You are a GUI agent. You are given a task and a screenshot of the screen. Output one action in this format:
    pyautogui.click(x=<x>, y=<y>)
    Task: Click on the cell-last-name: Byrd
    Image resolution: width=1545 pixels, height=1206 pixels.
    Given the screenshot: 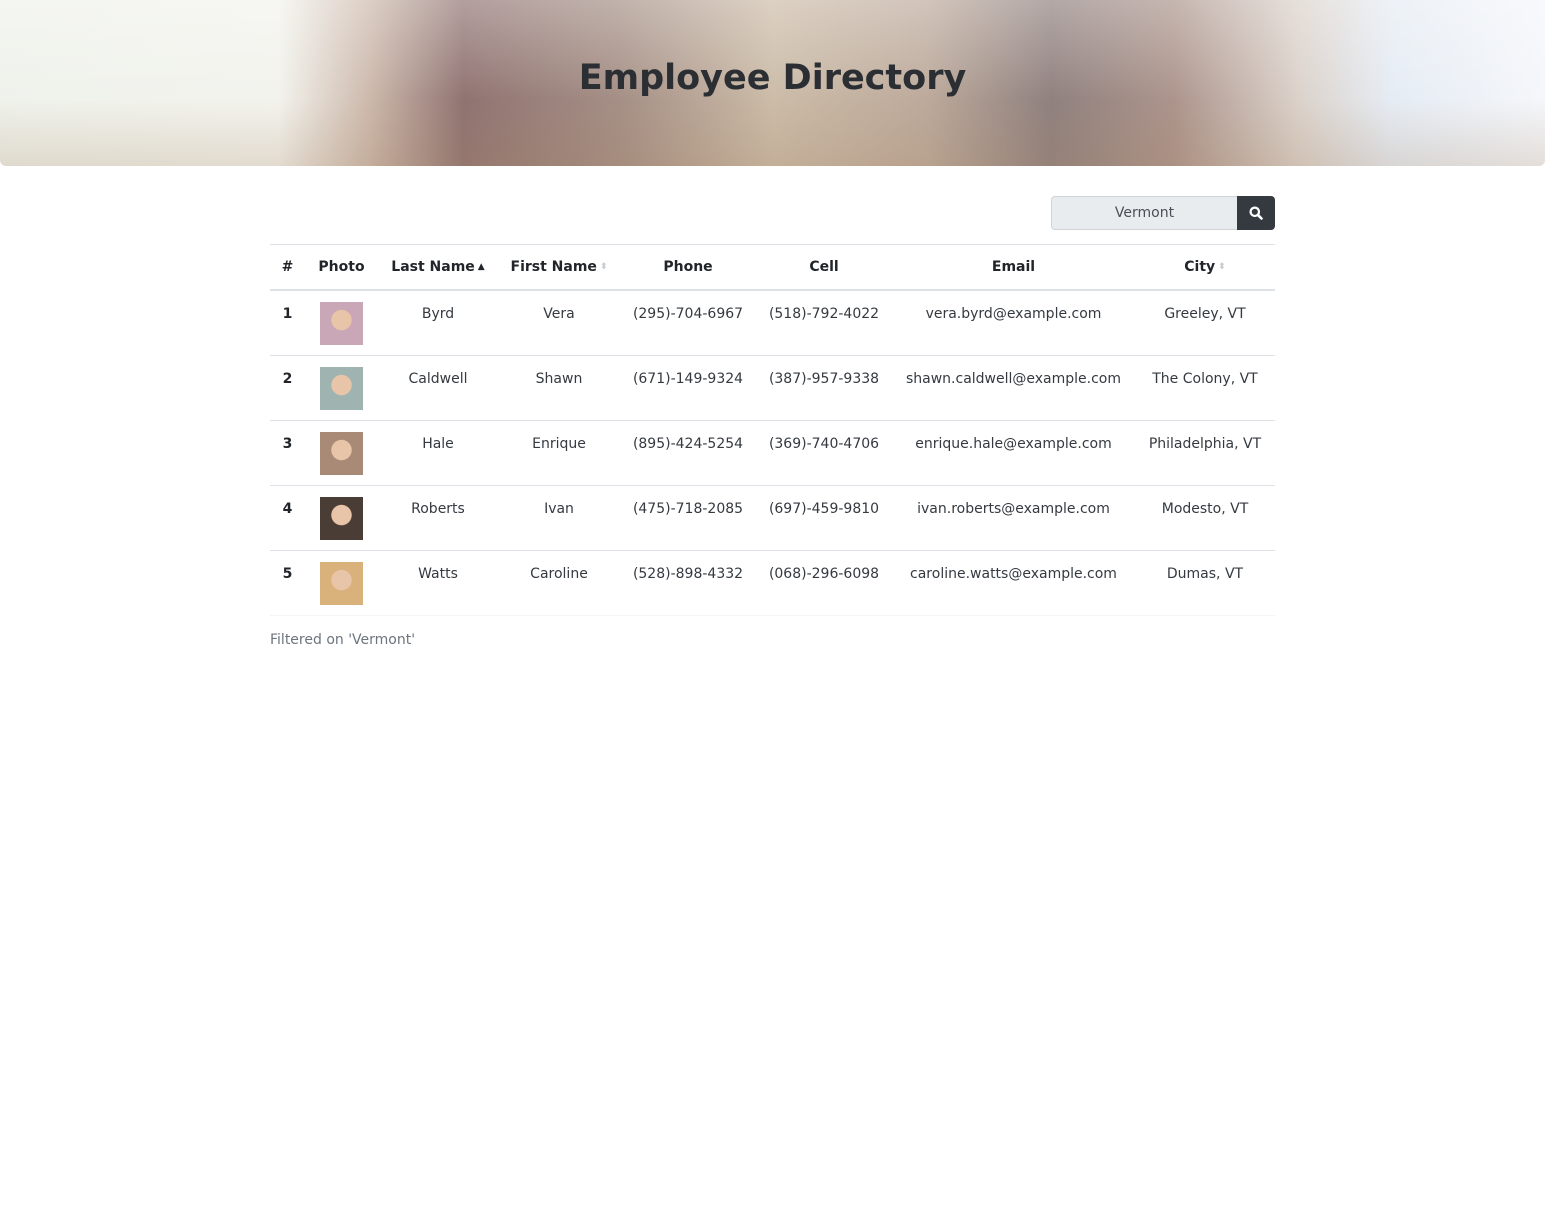 What is the action you would take?
    pyautogui.click(x=438, y=323)
    